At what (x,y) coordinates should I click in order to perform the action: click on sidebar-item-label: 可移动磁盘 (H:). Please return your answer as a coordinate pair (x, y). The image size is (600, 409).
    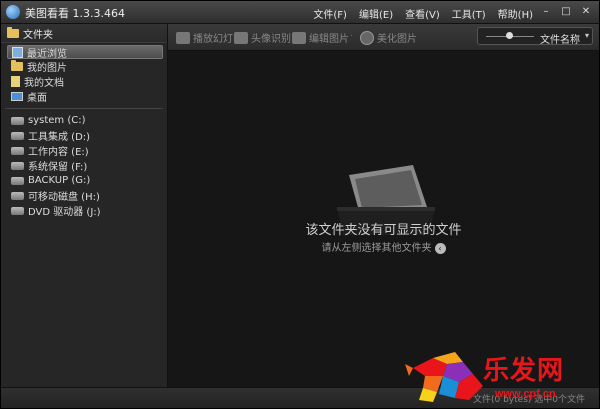
    Looking at the image, I should click on (64, 197).